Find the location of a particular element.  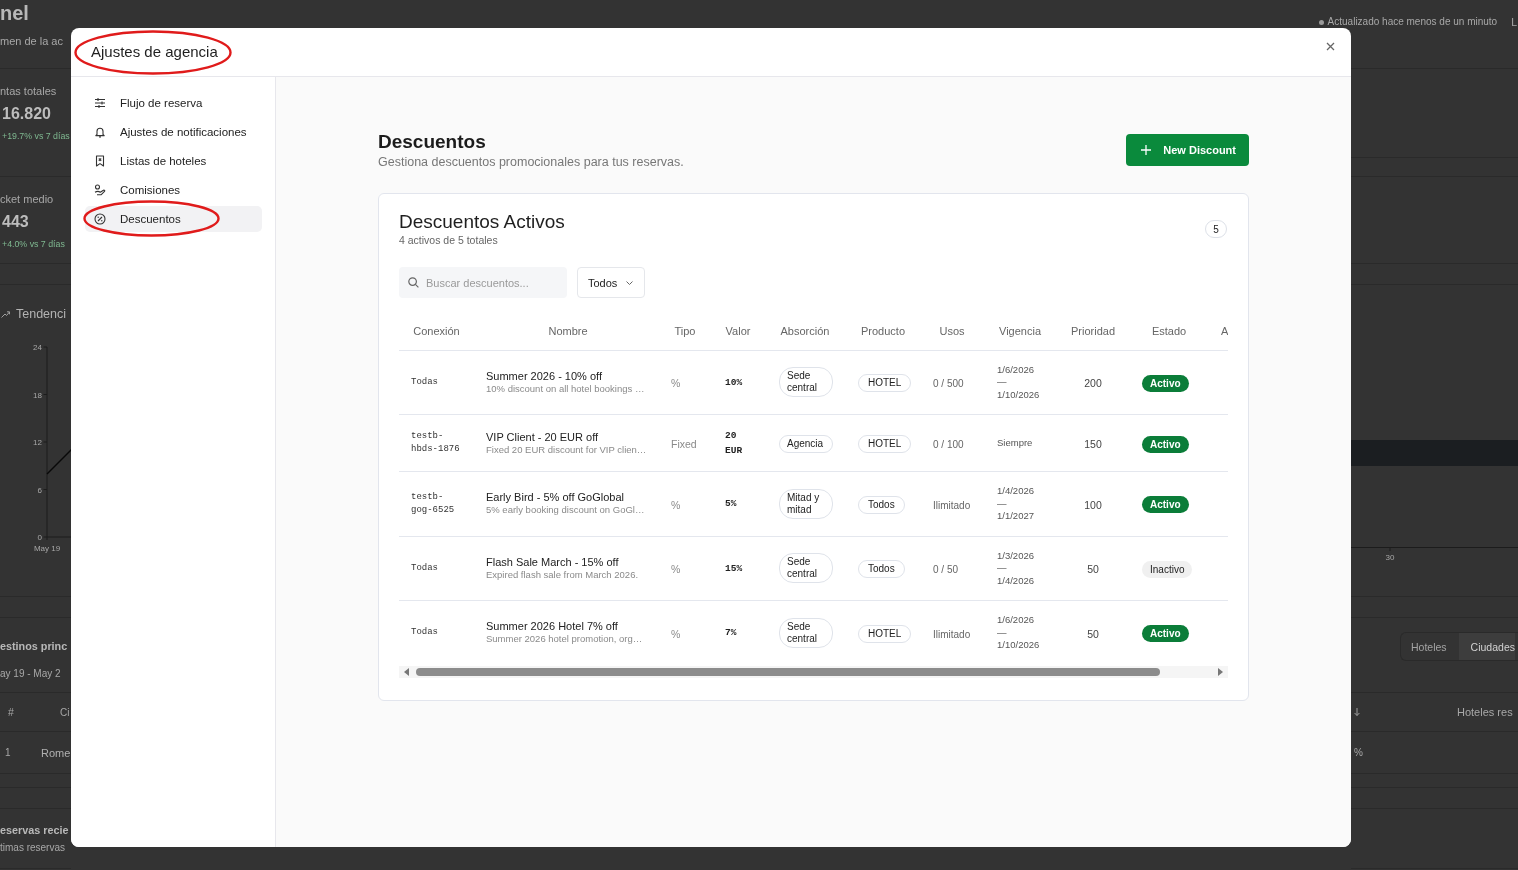

column-header: Prioridad is located at coordinates (1093, 330).